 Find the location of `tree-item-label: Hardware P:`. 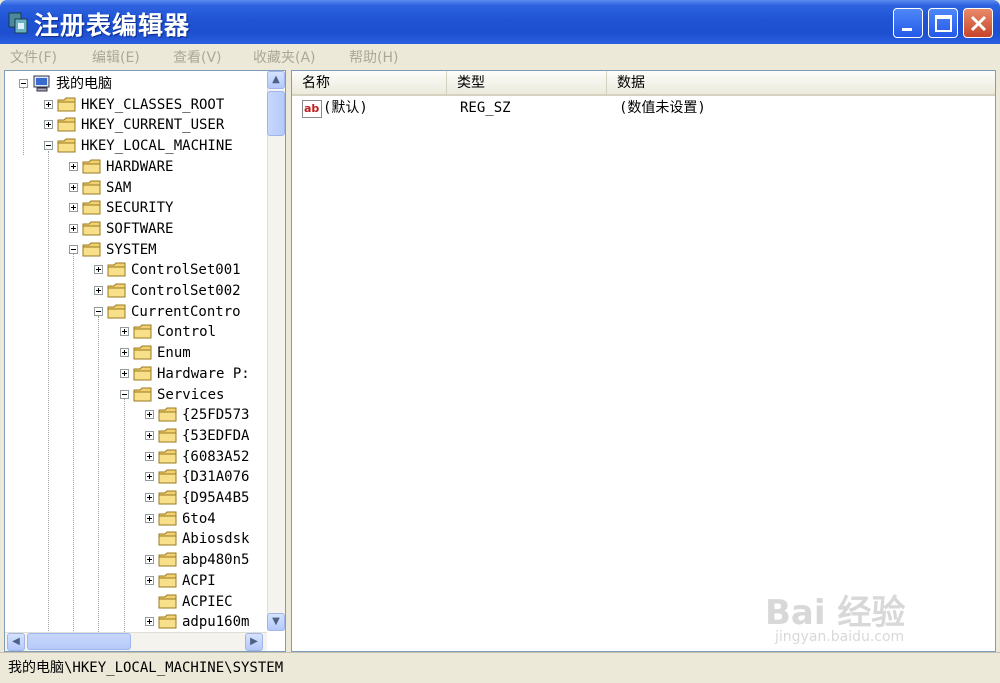

tree-item-label: Hardware P: is located at coordinates (203, 373).